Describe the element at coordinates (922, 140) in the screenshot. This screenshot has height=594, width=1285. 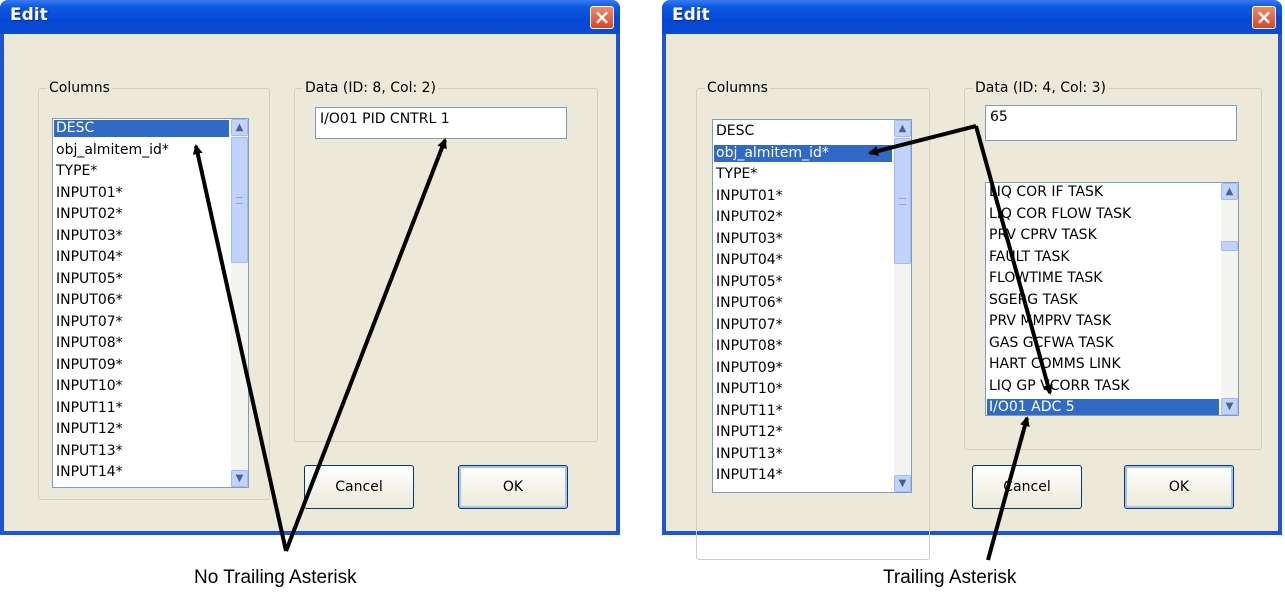
I see `arrow-to-obj-almitem` at that location.